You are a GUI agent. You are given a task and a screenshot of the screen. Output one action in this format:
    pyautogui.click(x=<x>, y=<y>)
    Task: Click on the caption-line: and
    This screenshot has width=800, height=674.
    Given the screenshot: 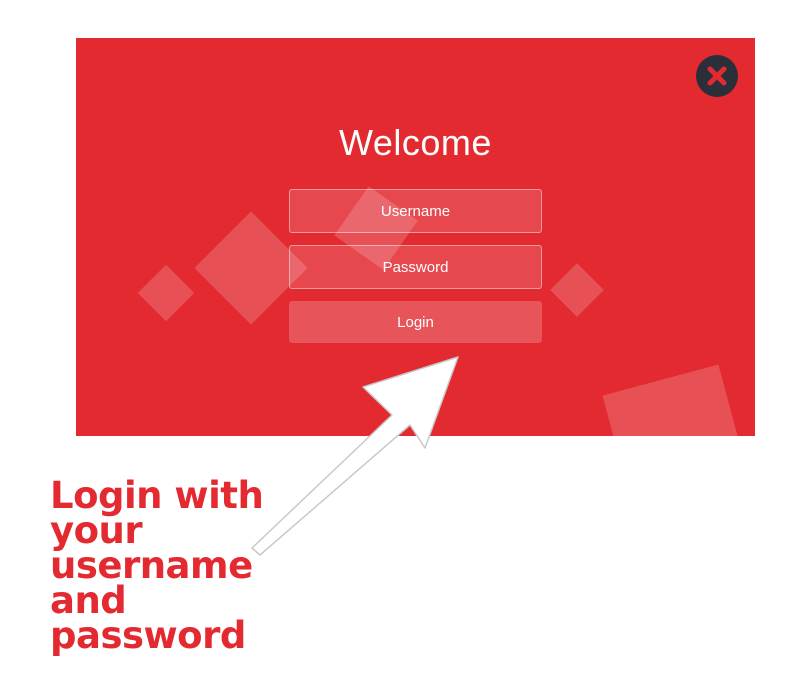 What is the action you would take?
    pyautogui.click(x=88, y=600)
    